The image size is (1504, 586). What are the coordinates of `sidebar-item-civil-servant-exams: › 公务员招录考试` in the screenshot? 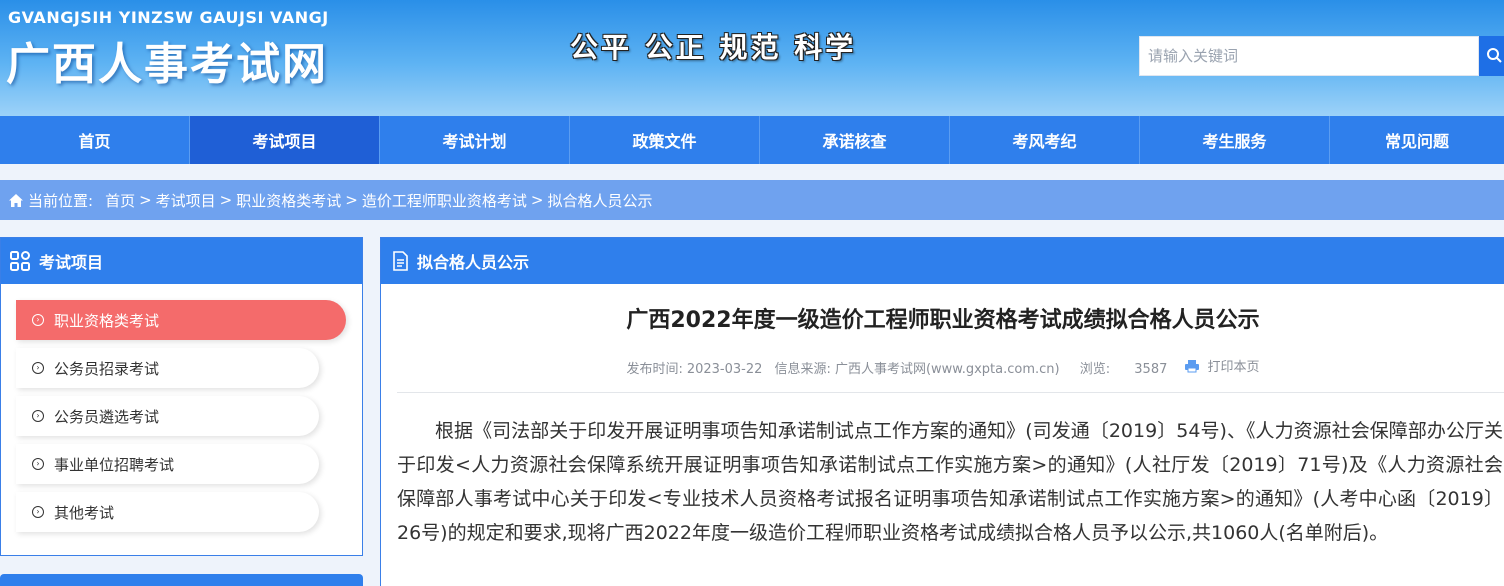 It's located at (167, 368).